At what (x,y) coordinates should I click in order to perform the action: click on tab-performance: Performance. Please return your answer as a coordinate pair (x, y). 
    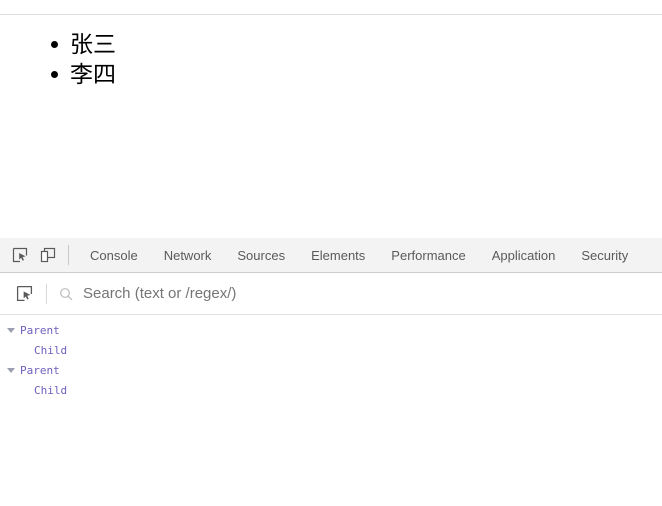
    Looking at the image, I should click on (428, 255).